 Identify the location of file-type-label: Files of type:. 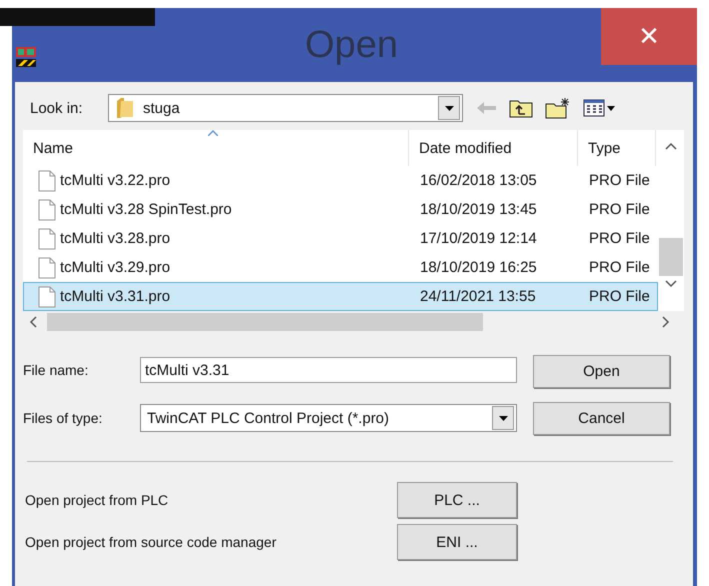
(63, 418).